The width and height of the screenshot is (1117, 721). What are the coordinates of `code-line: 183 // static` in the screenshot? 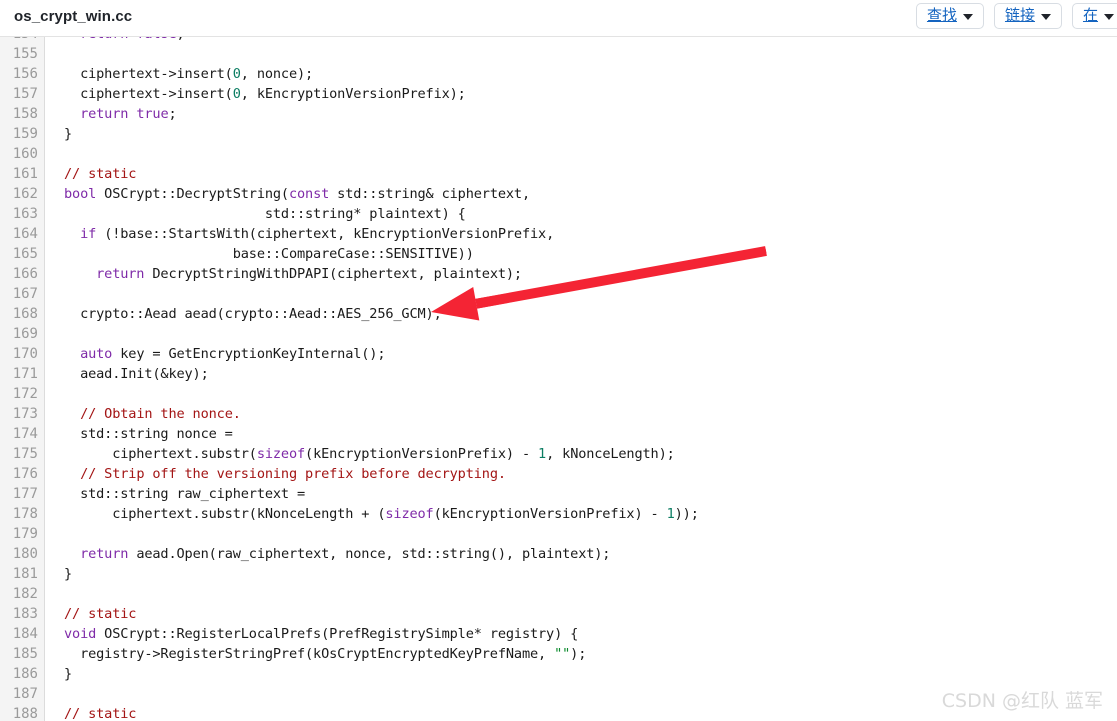 It's located at (558, 614).